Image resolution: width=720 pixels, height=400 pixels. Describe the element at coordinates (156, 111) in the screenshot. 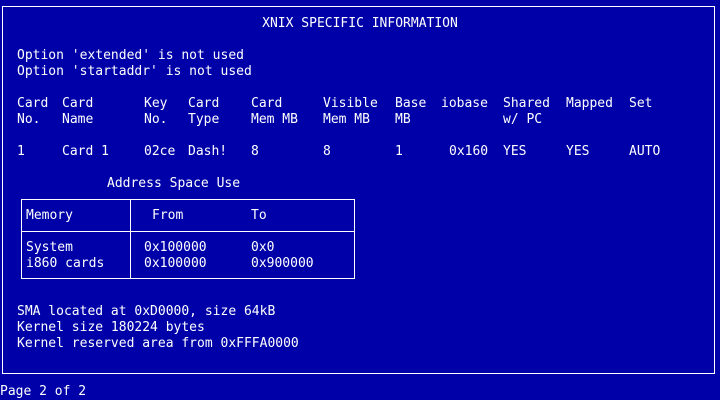

I see `col-header-key-no: Key No.` at that location.